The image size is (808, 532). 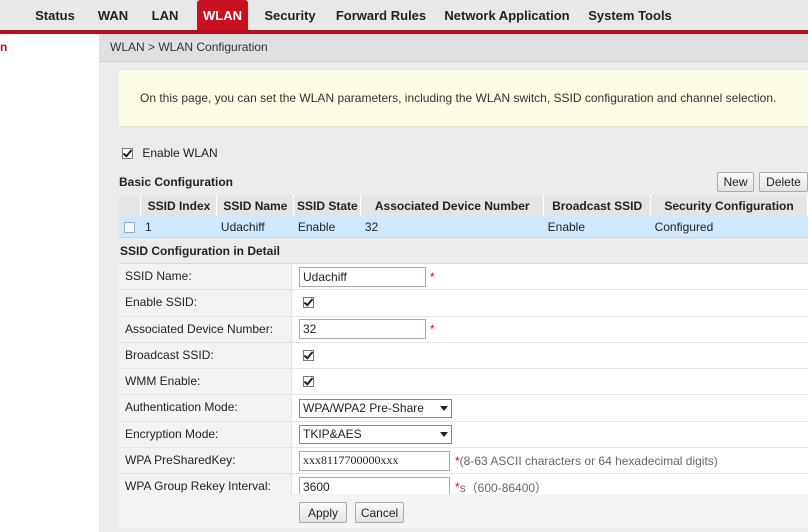 What do you see at coordinates (735, 182) in the screenshot?
I see `new-button: New` at bounding box center [735, 182].